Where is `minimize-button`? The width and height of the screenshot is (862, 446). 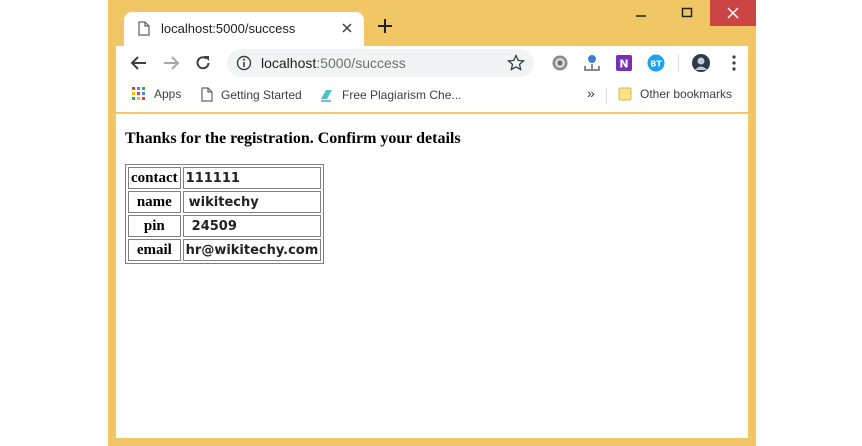
minimize-button is located at coordinates (641, 13).